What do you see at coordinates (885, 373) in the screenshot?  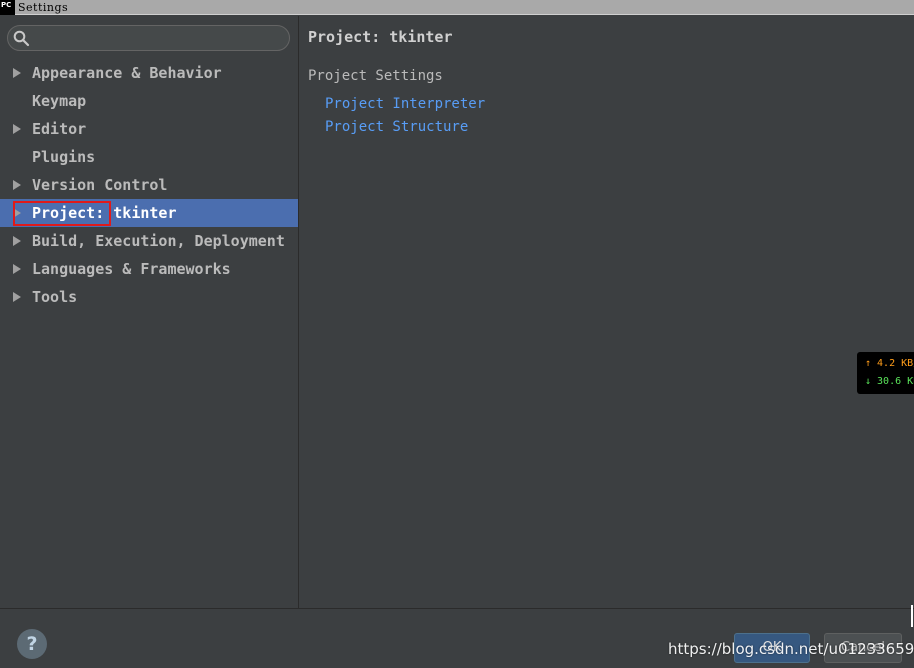 I see `network-speed-widget: ↑ 4.2 KB/s ↓ 30.6 KB/s` at bounding box center [885, 373].